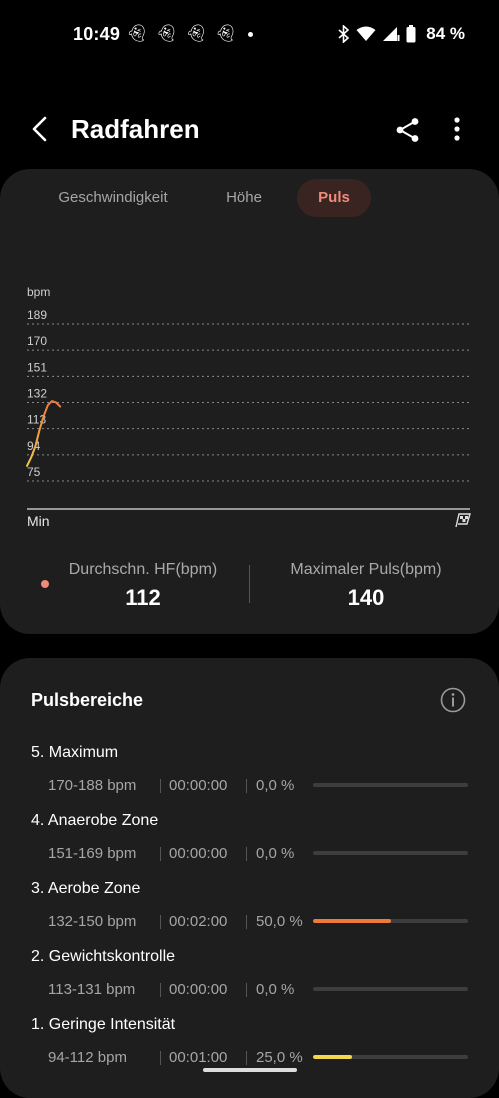 Image resolution: width=499 pixels, height=1098 pixels. Describe the element at coordinates (279, 1057) in the screenshot. I see `zone-percent: 25,0 %` at that location.